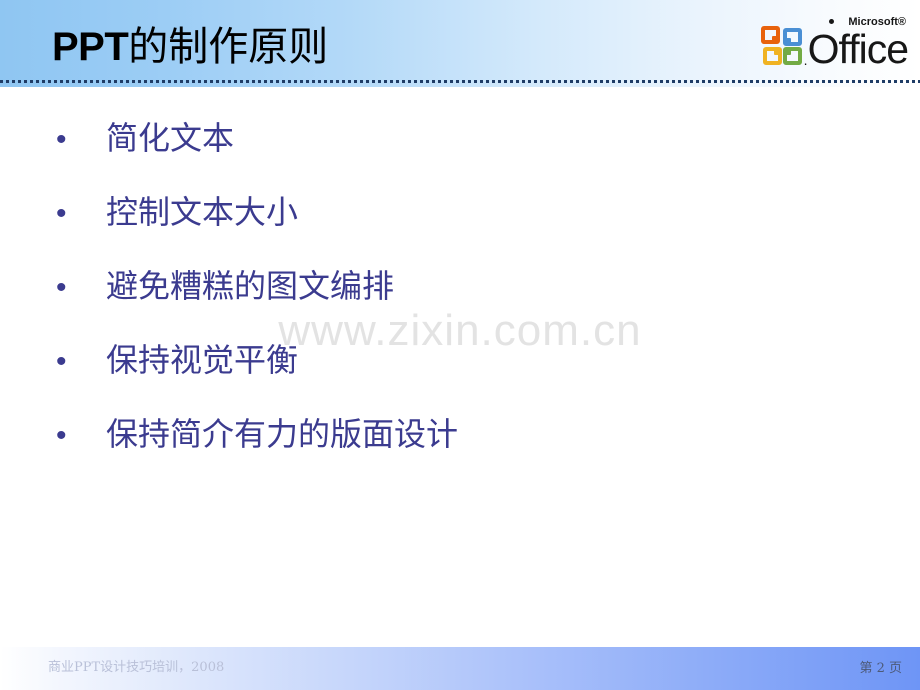 Image resolution: width=920 pixels, height=690 pixels. I want to click on bullet-text: 避免糟糕的图文编排, so click(250, 286).